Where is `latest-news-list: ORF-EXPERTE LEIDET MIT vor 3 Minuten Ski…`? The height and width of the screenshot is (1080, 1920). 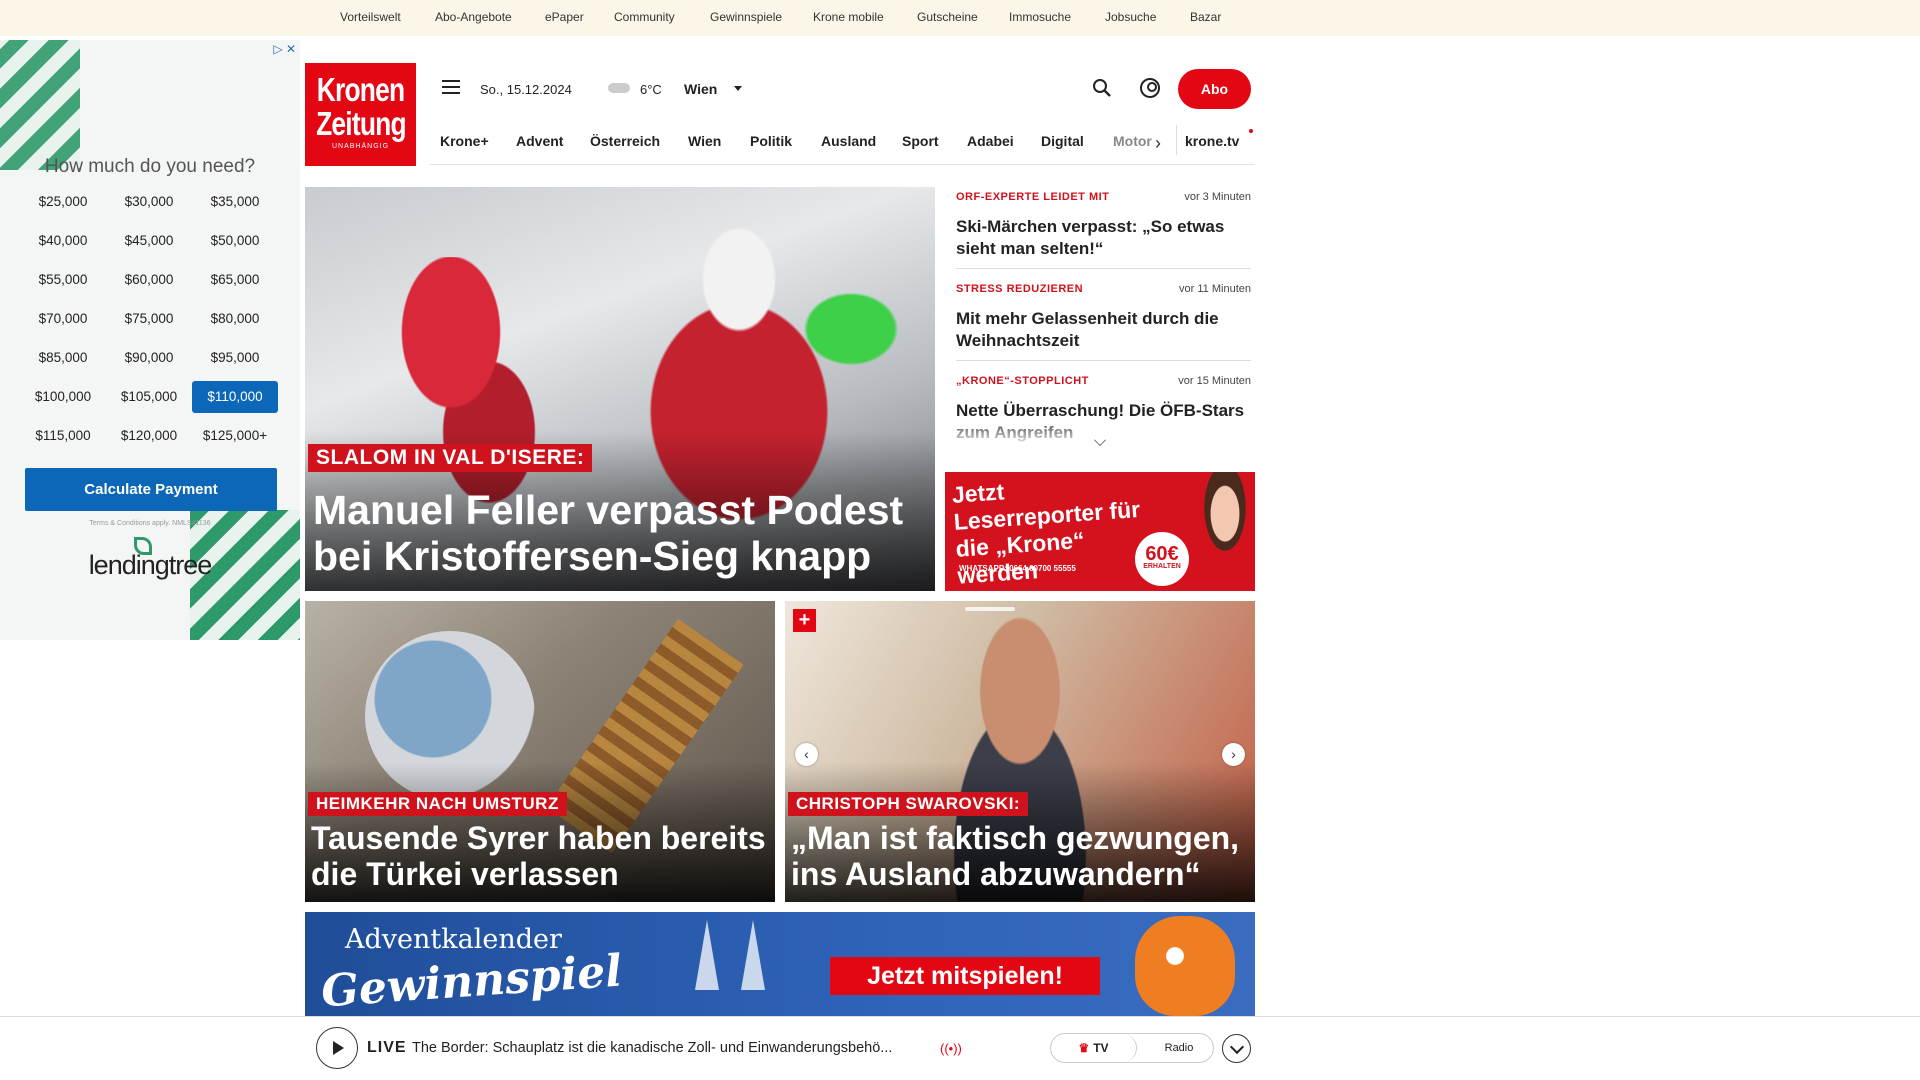 latest-news-list: ORF-EXPERTE LEIDET MIT vor 3 Minuten Ski… is located at coordinates (1098, 317).